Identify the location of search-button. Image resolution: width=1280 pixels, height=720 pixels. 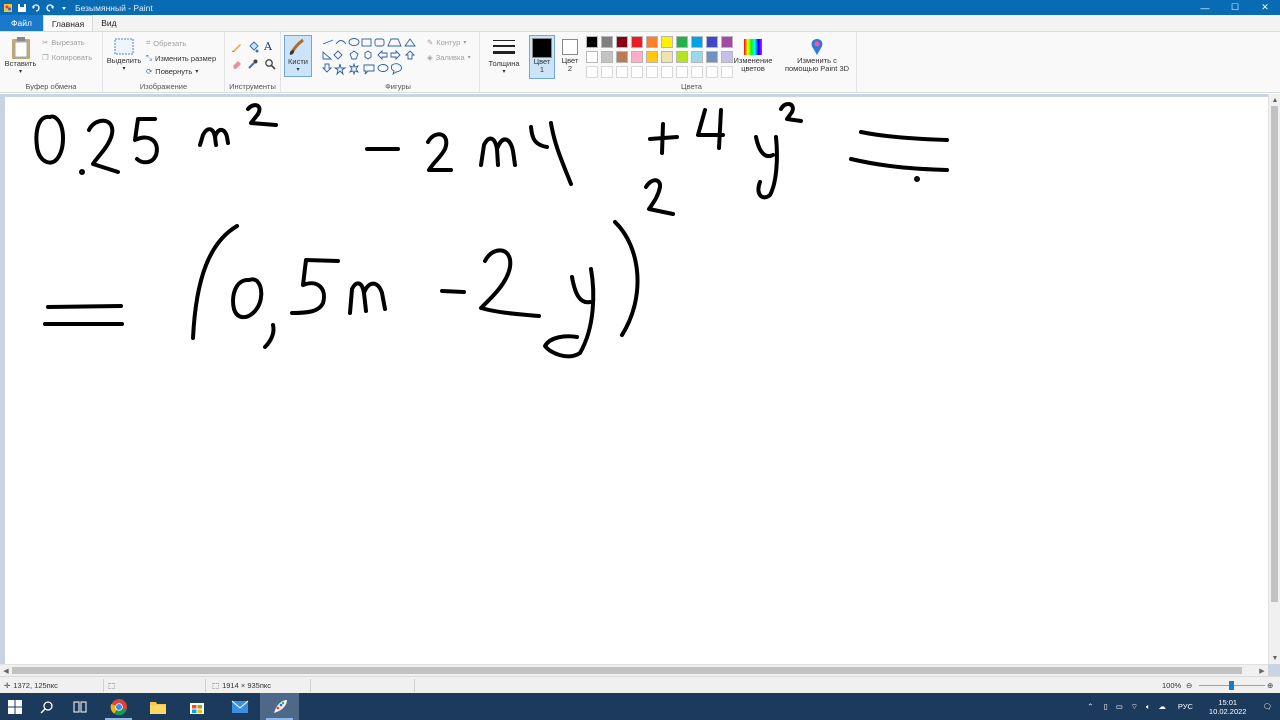
(47, 706).